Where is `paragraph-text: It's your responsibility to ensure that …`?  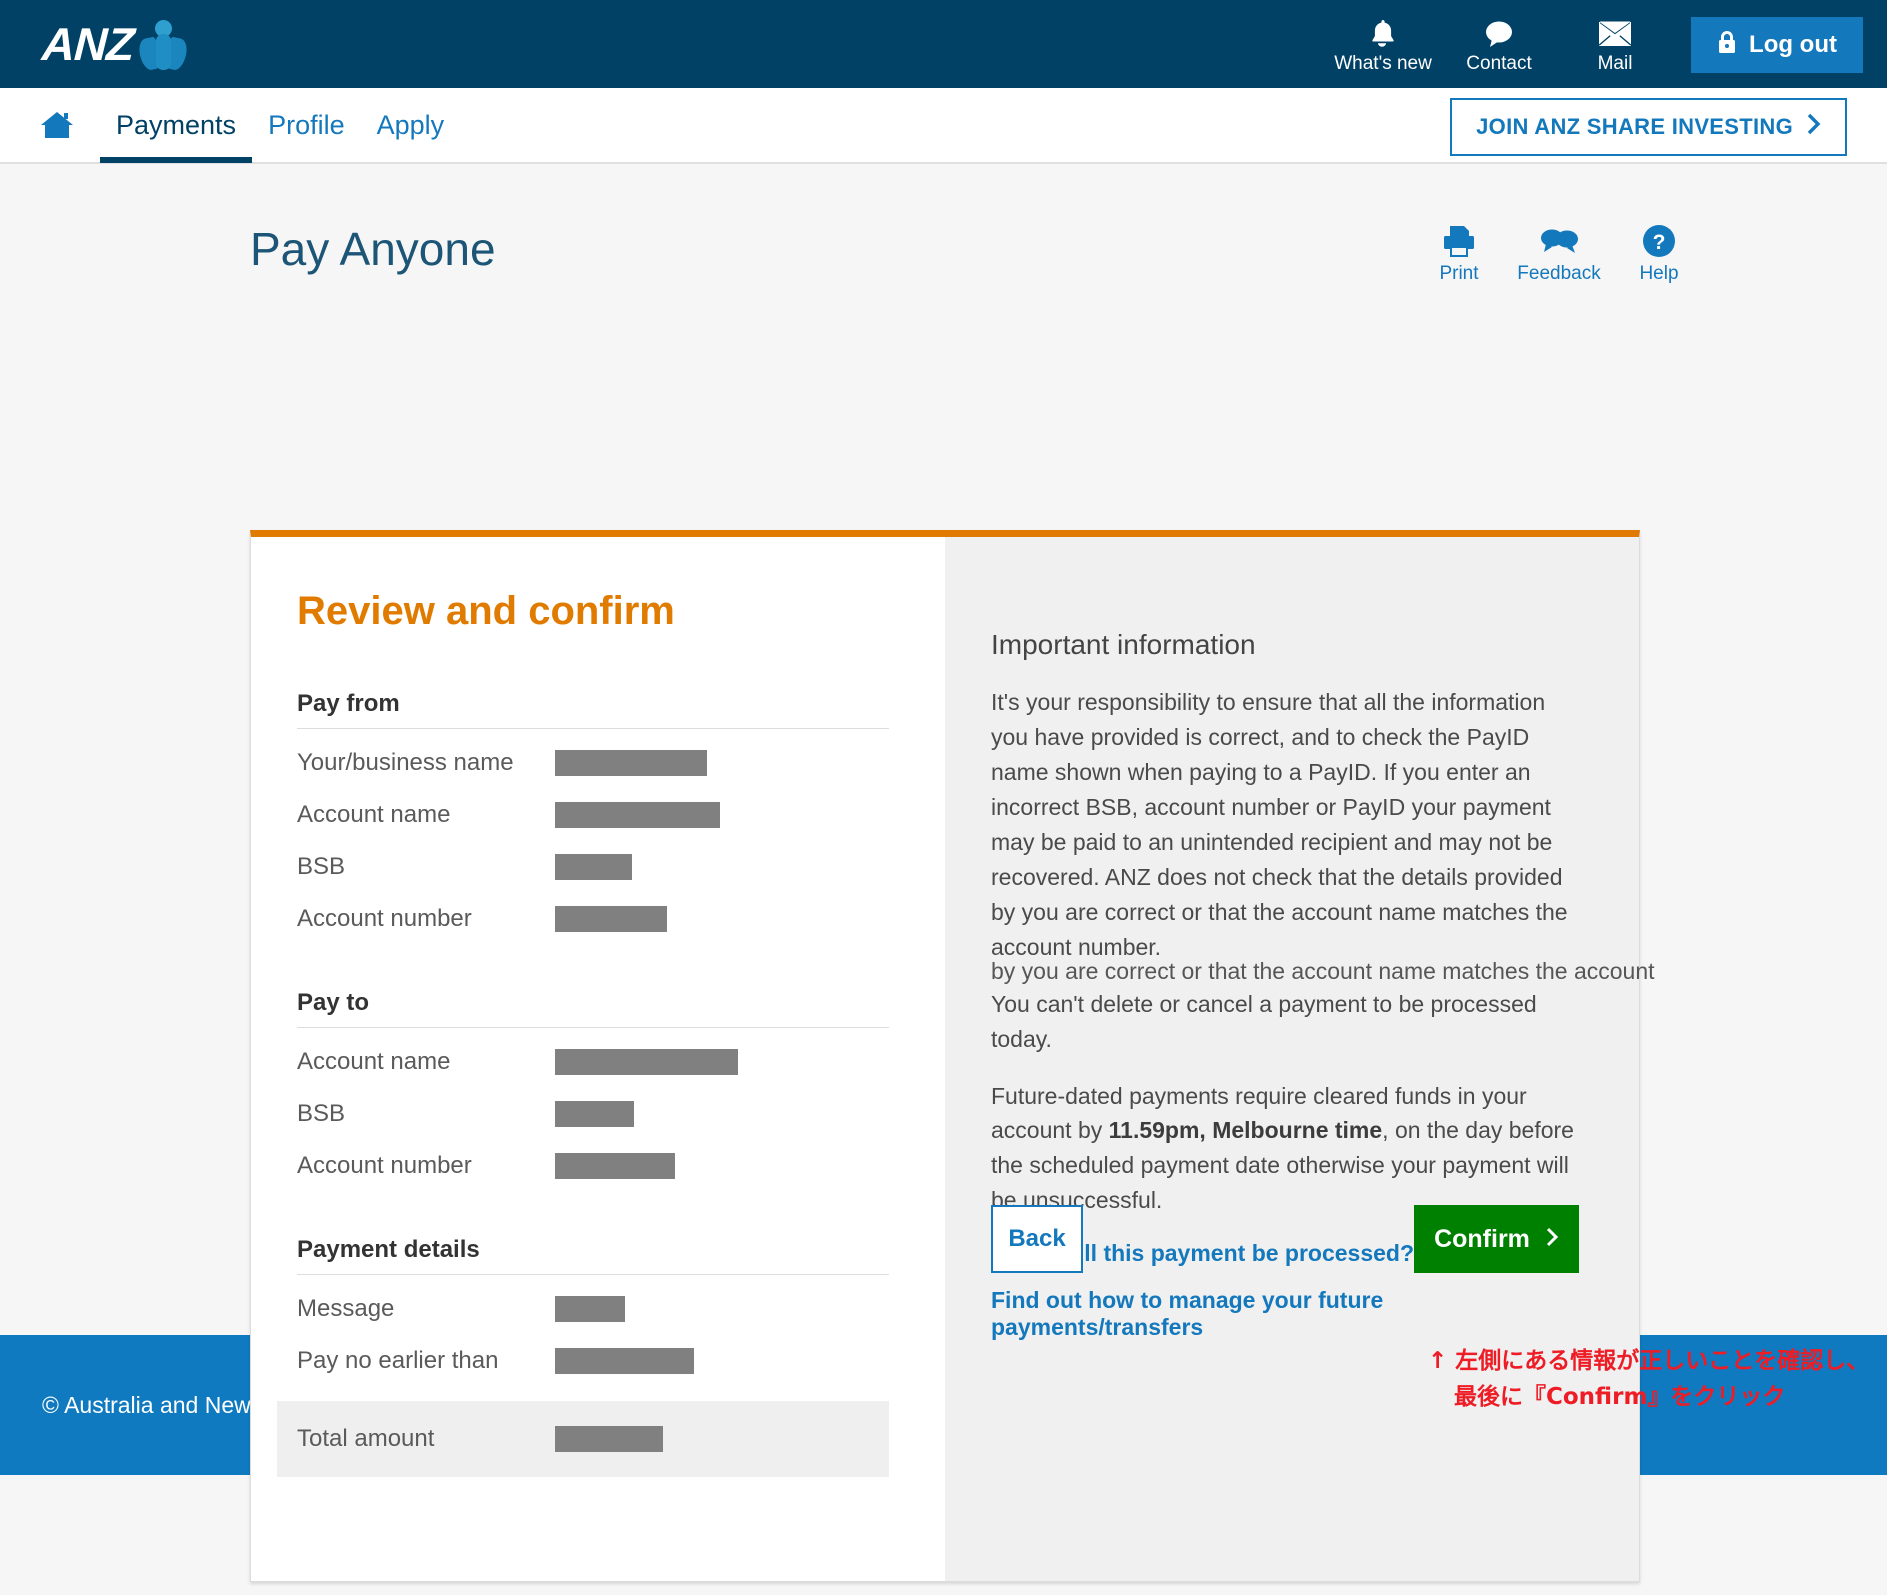 paragraph-text: It's your responsibility to ensure that … is located at coordinates (1279, 824).